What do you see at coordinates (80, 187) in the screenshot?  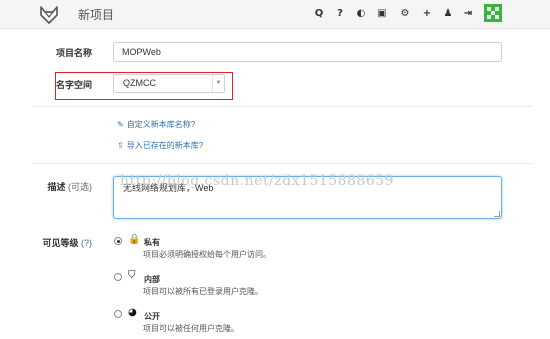 I see `optional-hint: (可选)` at bounding box center [80, 187].